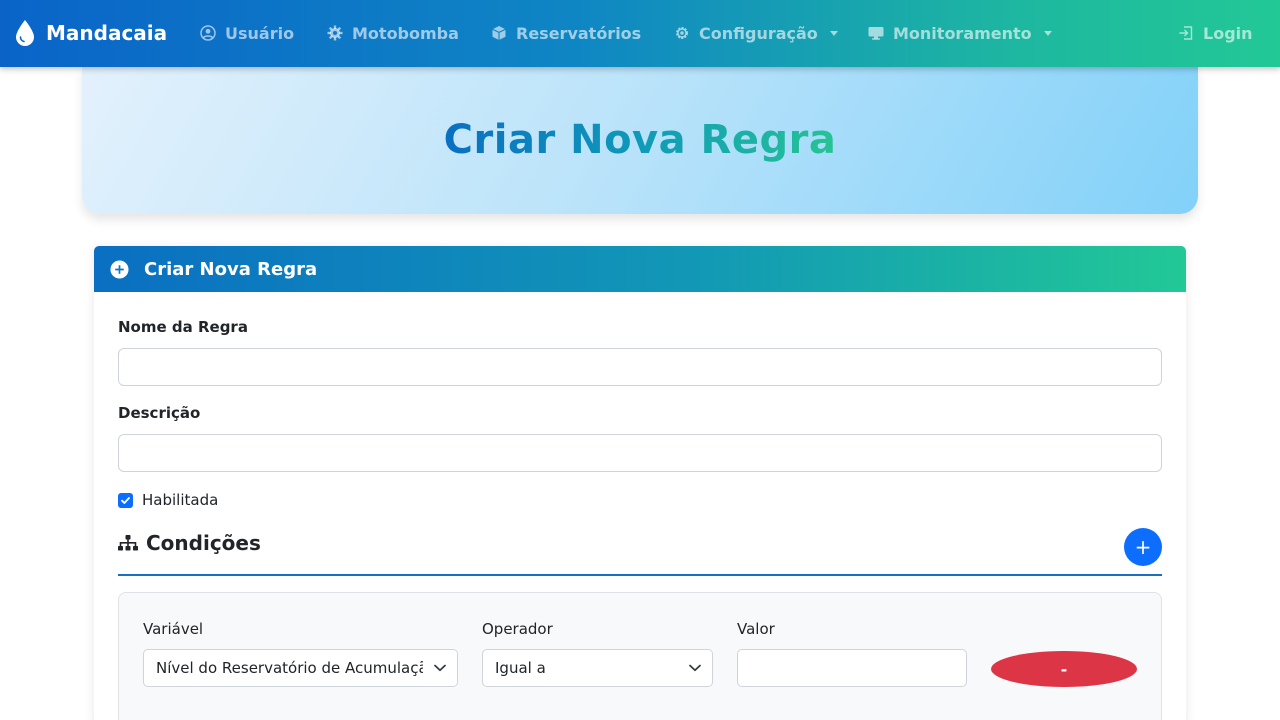 The image size is (1280, 720). Describe the element at coordinates (1064, 669) in the screenshot. I see `remove-condition-button: -` at that location.